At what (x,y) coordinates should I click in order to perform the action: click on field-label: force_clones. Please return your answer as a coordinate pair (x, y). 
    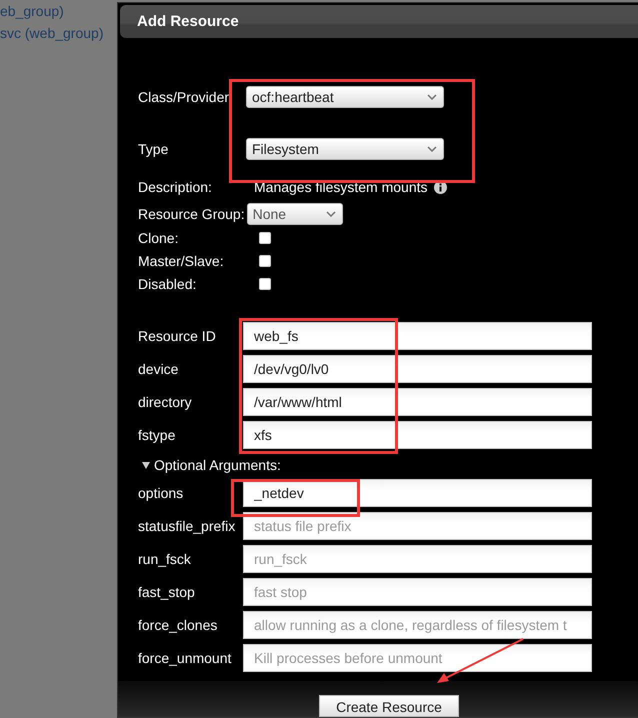
    Looking at the image, I should click on (178, 625).